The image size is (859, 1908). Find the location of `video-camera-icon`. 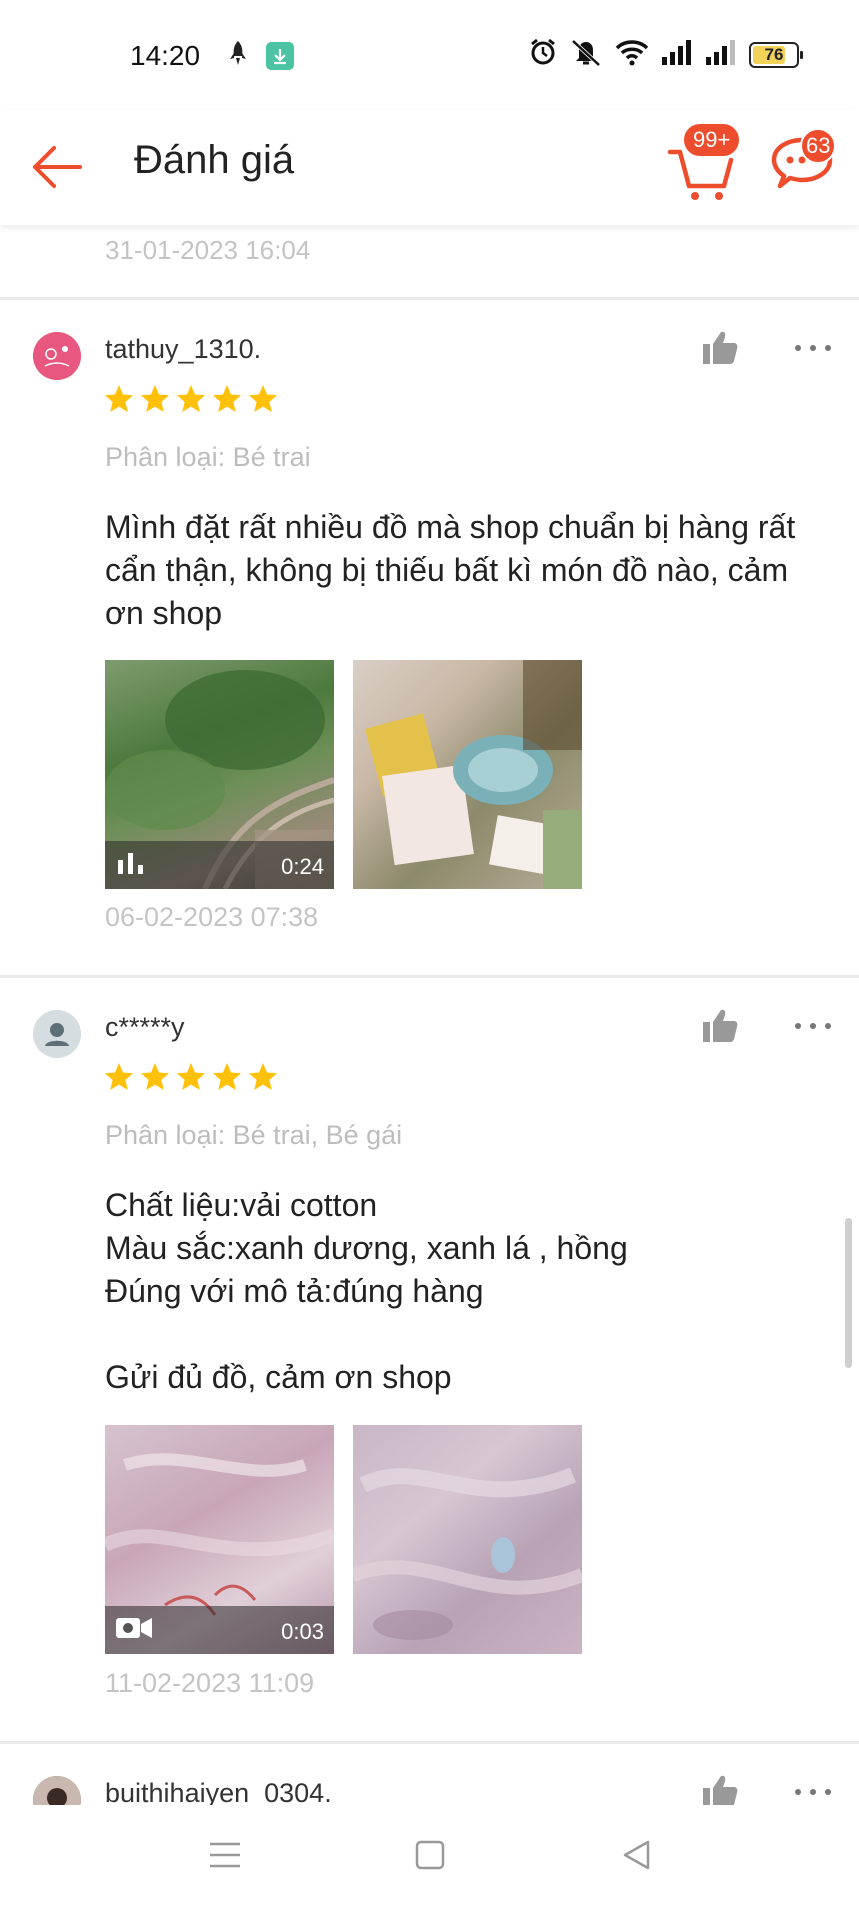

video-camera-icon is located at coordinates (134, 1630).